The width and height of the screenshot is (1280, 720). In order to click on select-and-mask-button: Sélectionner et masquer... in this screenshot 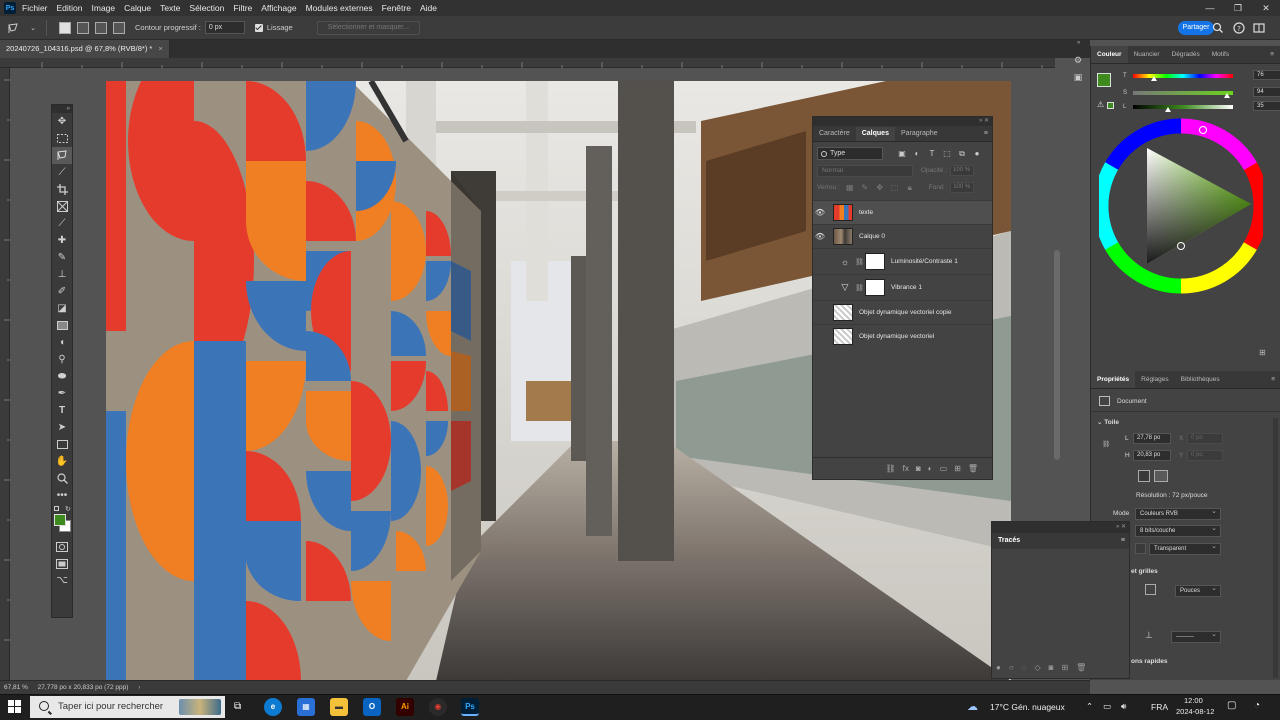, I will do `click(368, 27)`.